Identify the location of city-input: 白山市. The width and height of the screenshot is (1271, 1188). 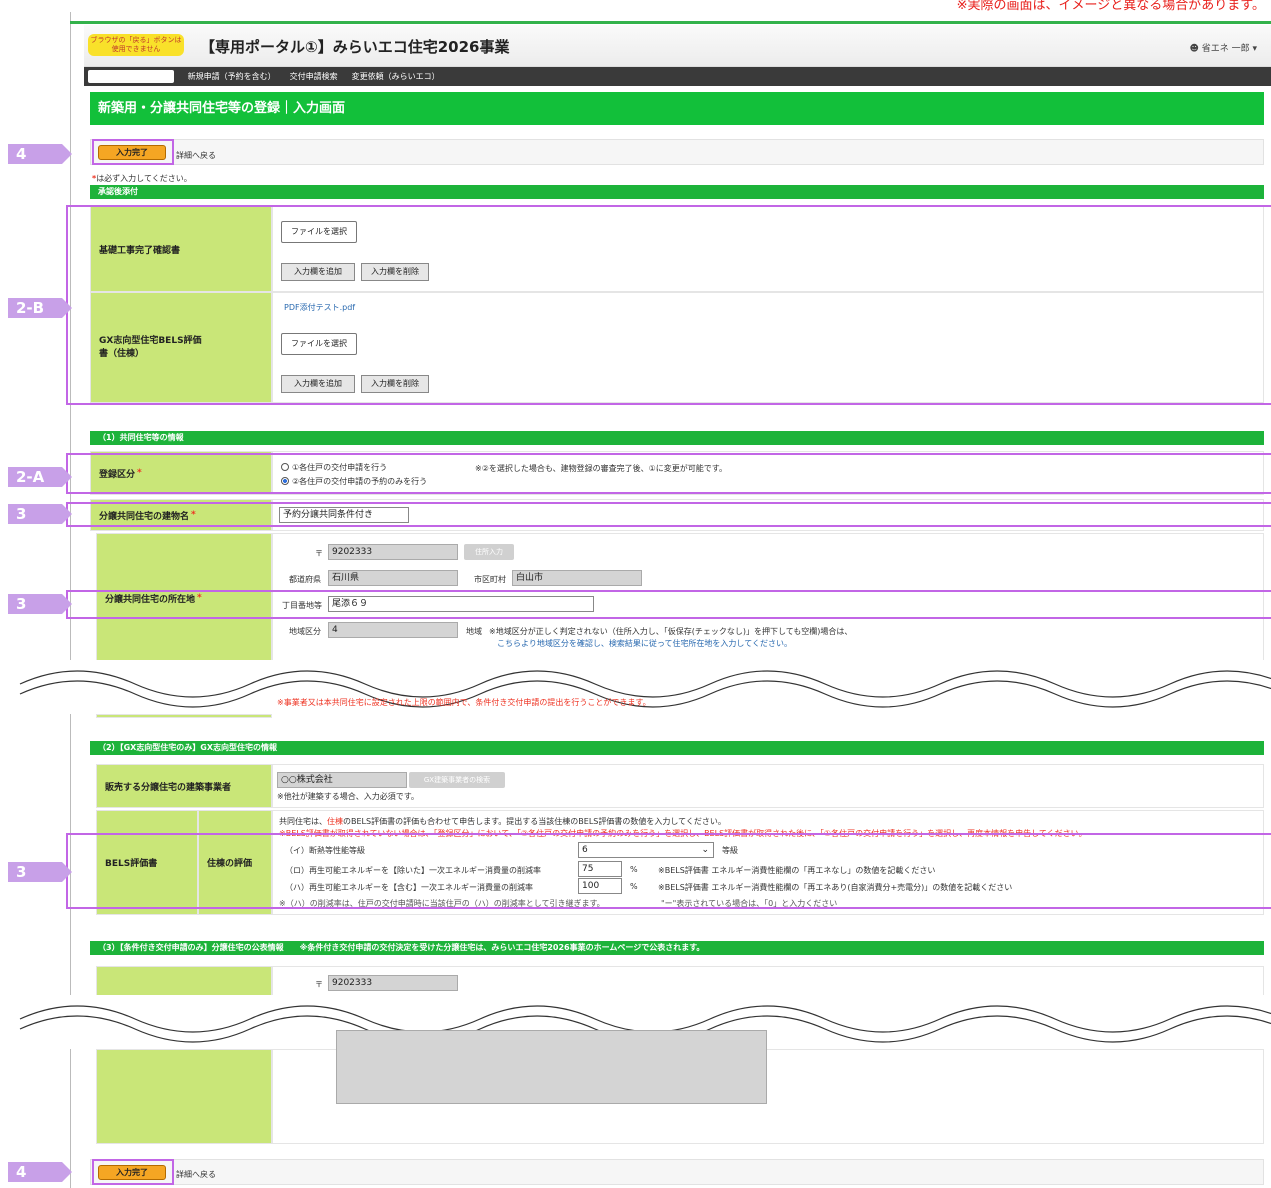
(577, 578).